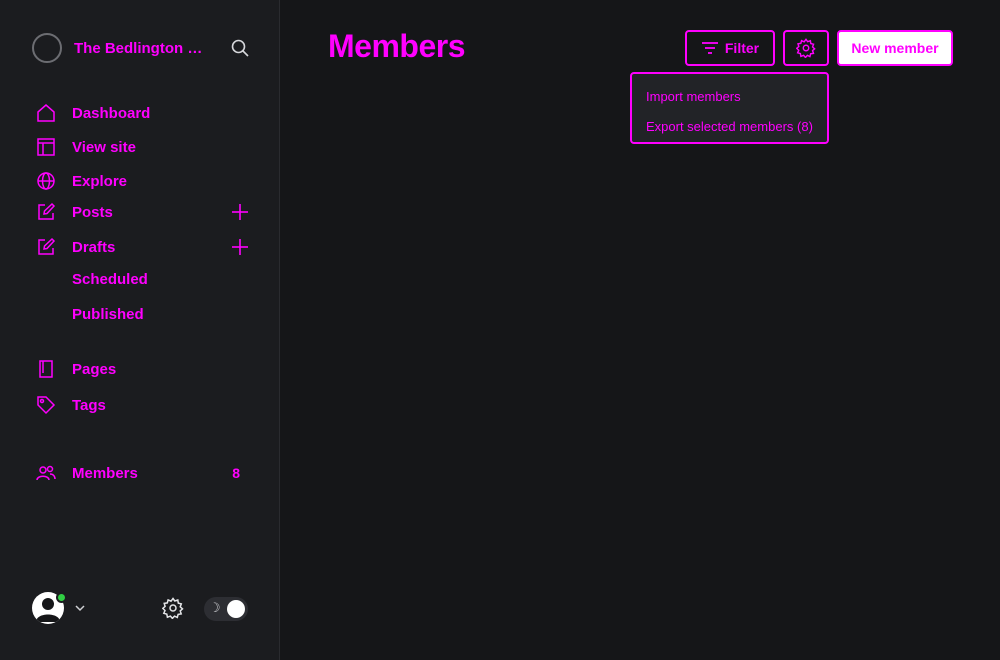 This screenshot has width=1000, height=660. I want to click on moon-icon: ☽, so click(215, 608).